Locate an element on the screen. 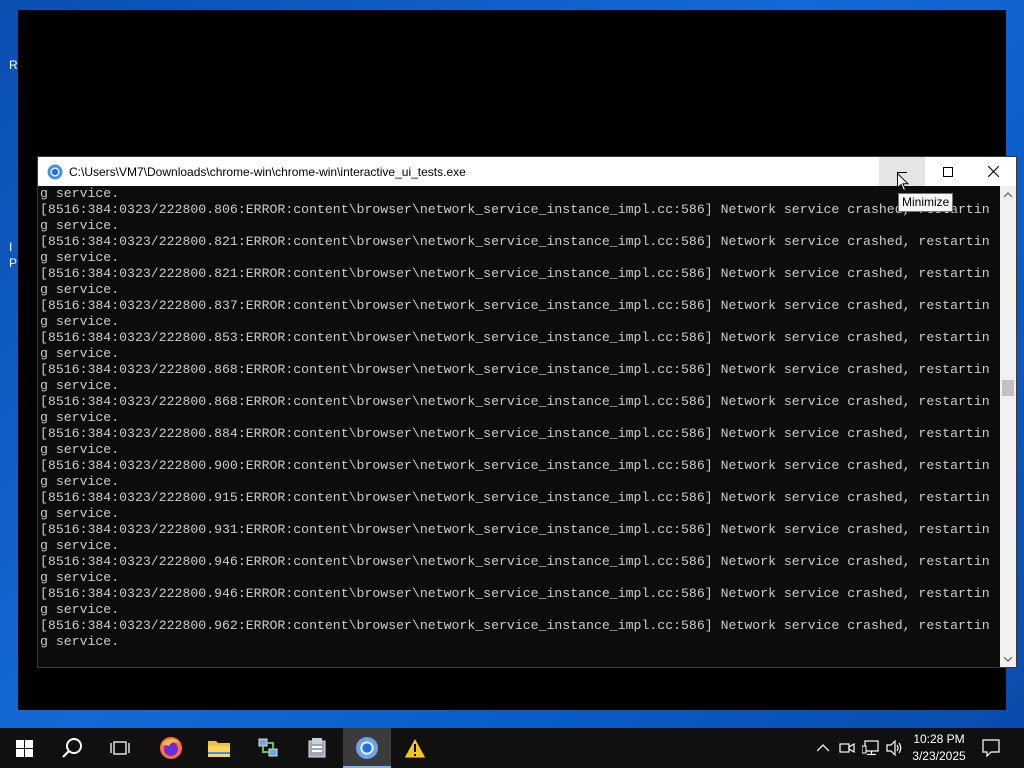 Image resolution: width=1024 pixels, height=768 pixels. firefox-button is located at coordinates (171, 748).